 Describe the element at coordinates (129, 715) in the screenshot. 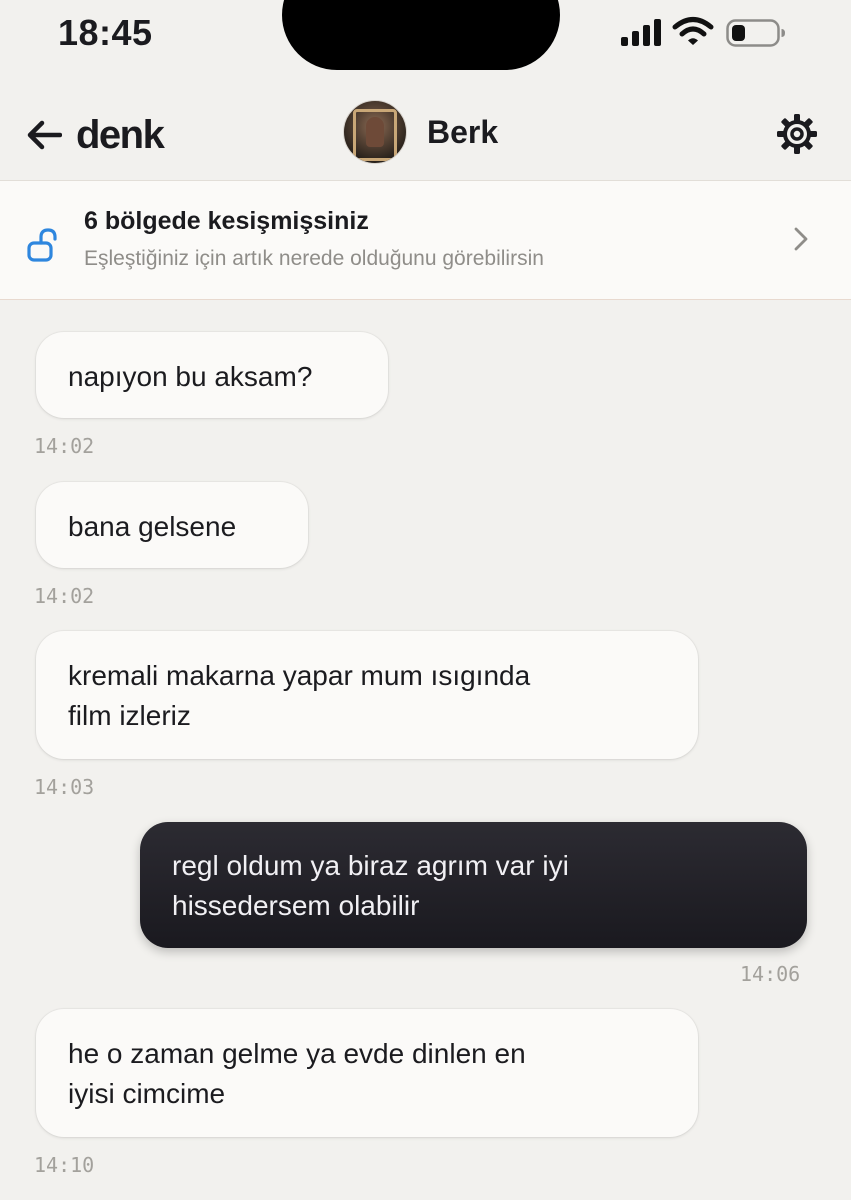

I see `message-text: film izleriz` at that location.